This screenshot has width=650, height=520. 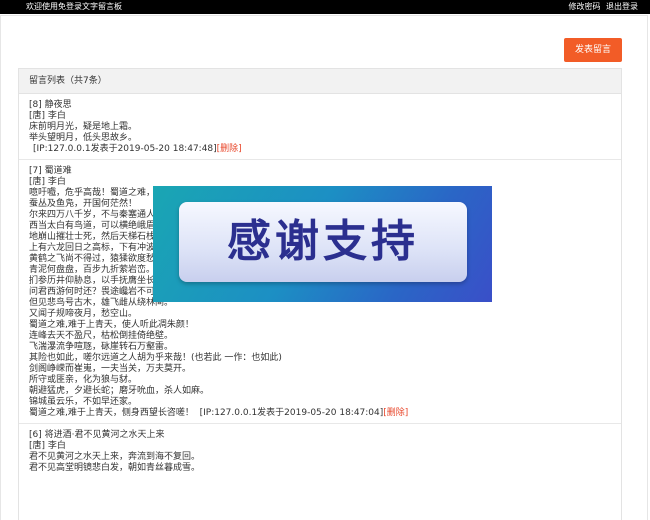 I want to click on message-meta: [IP:127.0.0.1发表于2019-05-20 18:47:48][删除], so click(x=320, y=149).